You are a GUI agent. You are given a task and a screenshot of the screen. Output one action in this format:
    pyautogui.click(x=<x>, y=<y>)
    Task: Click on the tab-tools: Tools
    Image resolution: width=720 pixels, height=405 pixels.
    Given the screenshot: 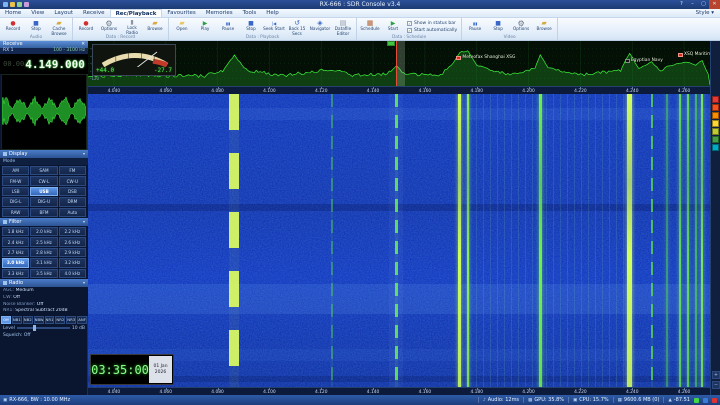 What is the action you would take?
    pyautogui.click(x=250, y=13)
    